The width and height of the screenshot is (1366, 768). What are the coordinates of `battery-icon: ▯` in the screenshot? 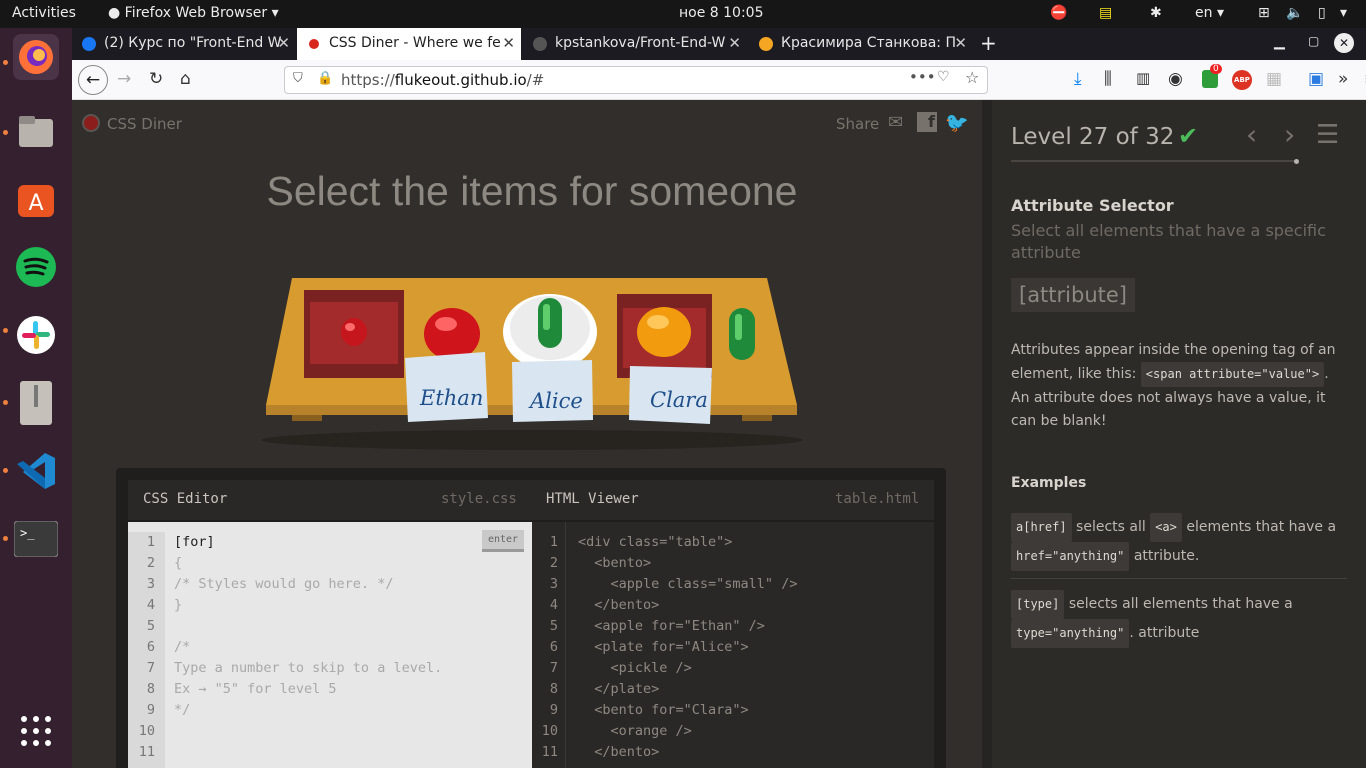 It's located at (1322, 13).